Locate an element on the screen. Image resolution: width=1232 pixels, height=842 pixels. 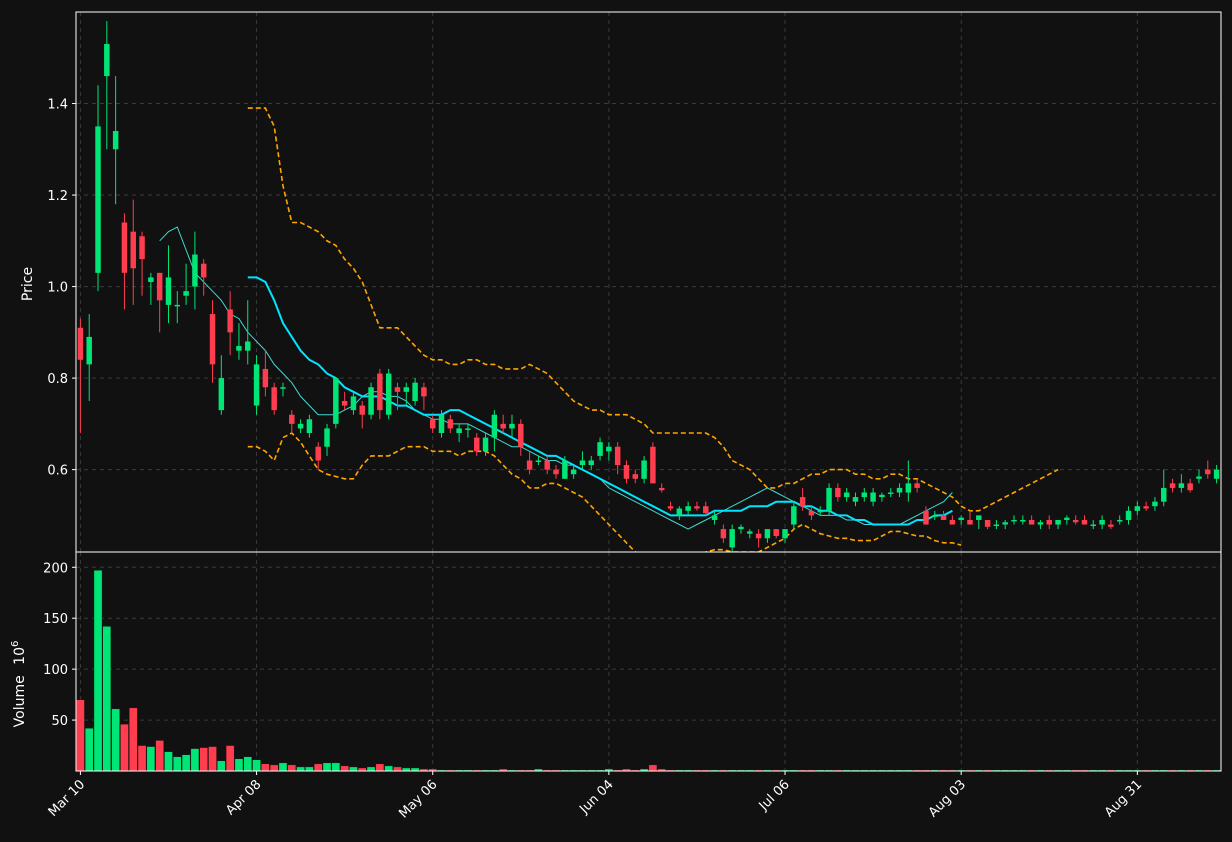
x-tick-label: Aug 03 is located at coordinates (947, 798).